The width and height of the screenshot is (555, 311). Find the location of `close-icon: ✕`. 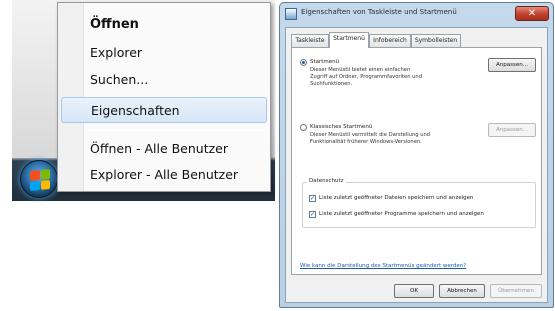

close-icon: ✕ is located at coordinates (532, 13).